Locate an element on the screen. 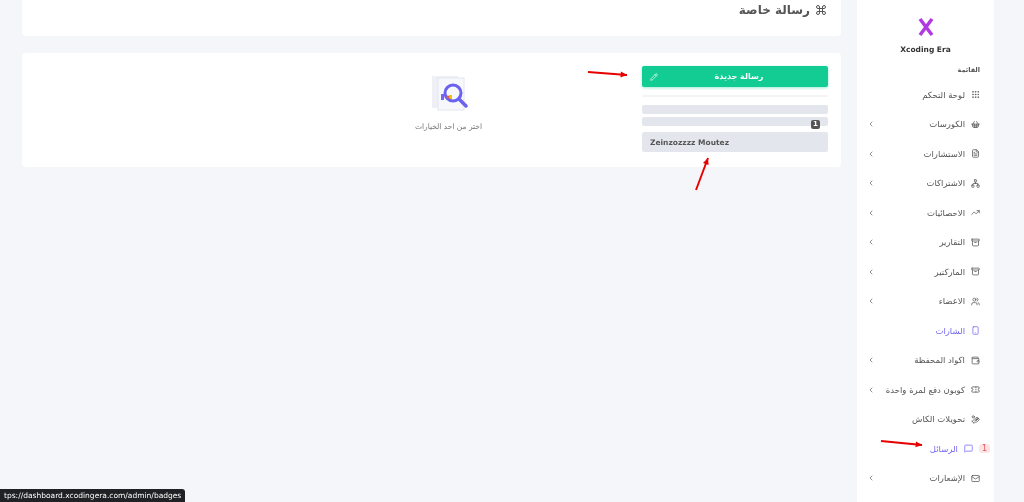  phone-icon is located at coordinates (975, 331).